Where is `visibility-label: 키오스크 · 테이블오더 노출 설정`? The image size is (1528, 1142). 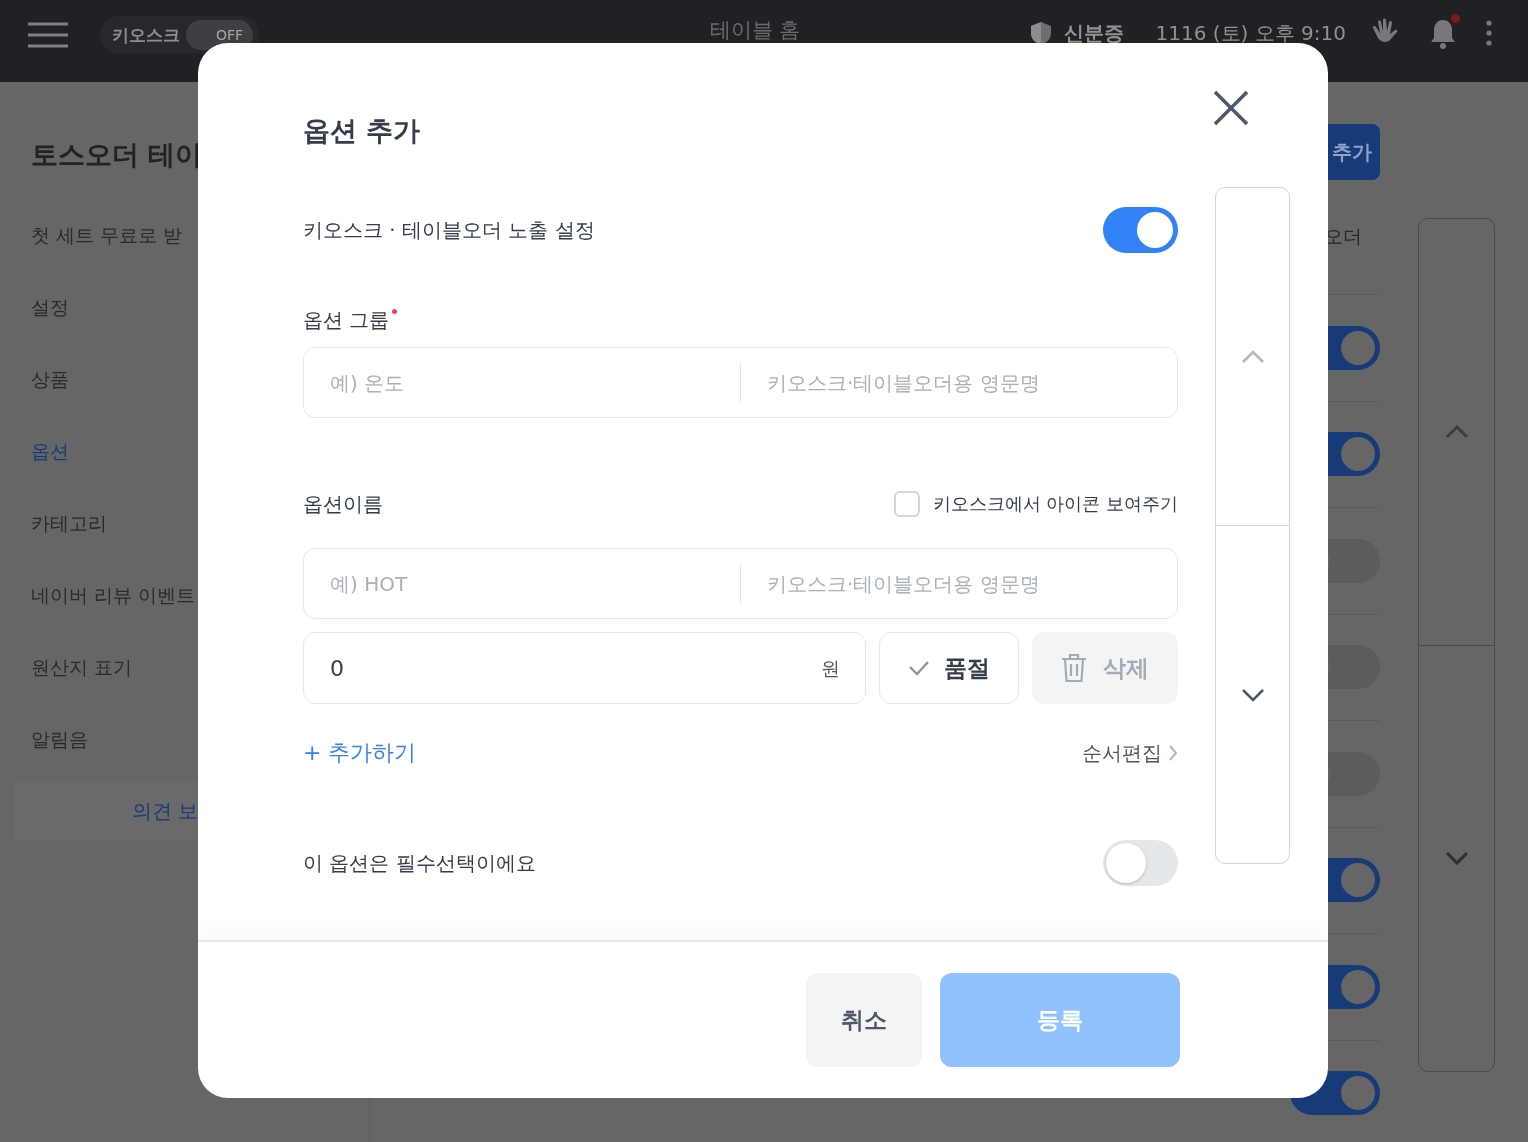
visibility-label: 키오스크 · 테이블오더 노출 설정 is located at coordinates (449, 230).